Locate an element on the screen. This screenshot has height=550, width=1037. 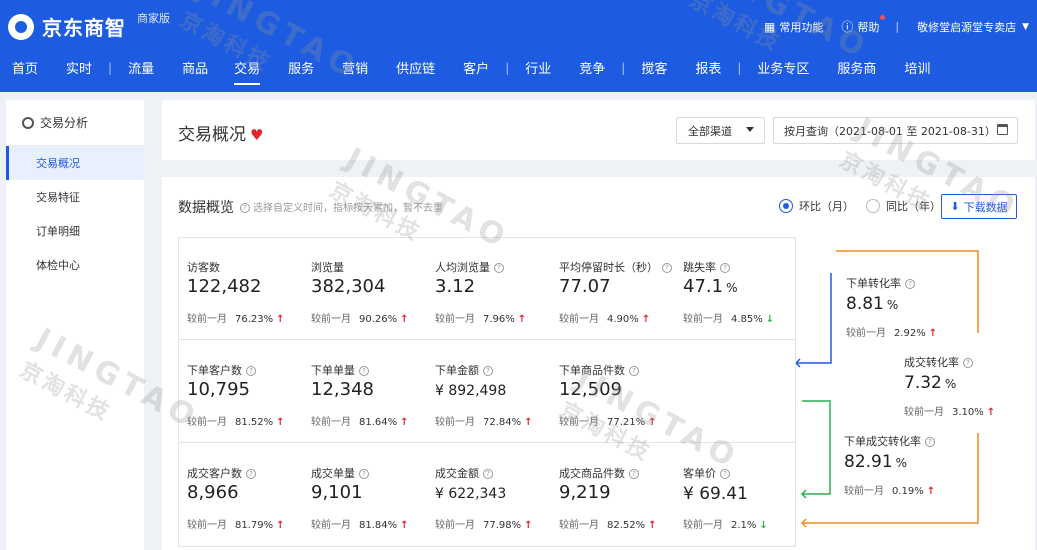
nav-item-service: 服务 is located at coordinates (301, 67).